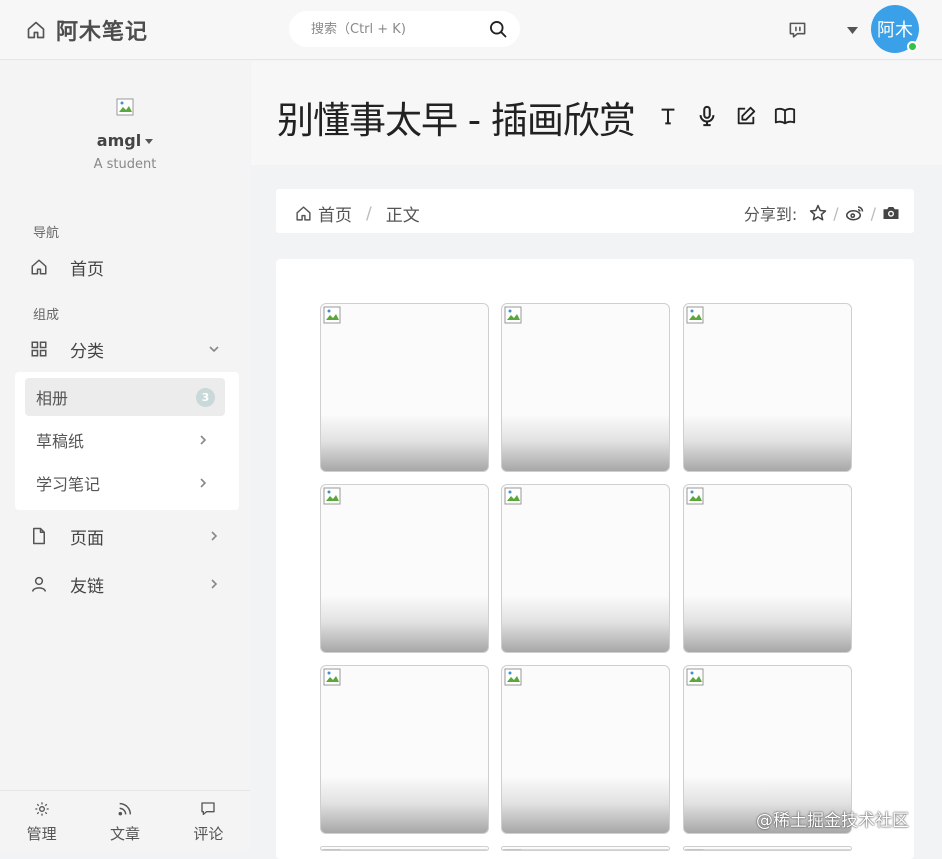 This screenshot has height=859, width=942. What do you see at coordinates (595, 211) in the screenshot?
I see `breadcrumb-bar: 首页 / 正文 分享到: / /` at bounding box center [595, 211].